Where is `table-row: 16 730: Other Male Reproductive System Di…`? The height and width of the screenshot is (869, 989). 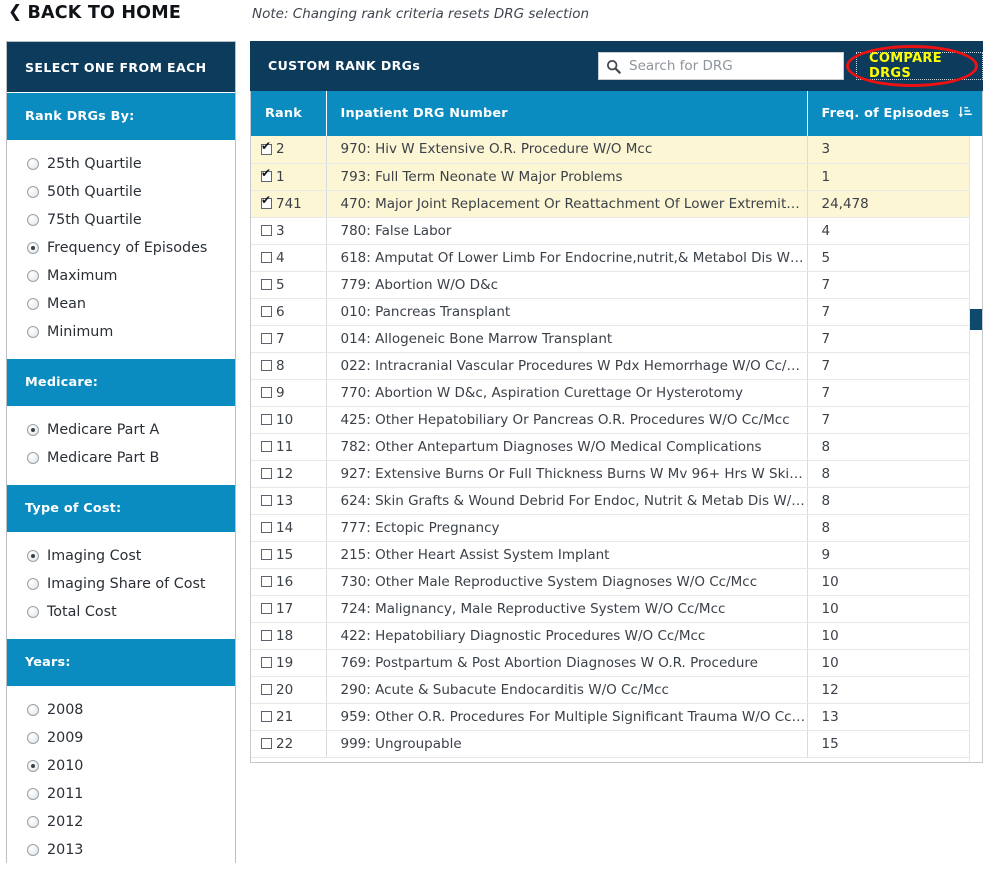
table-row: 16 730: Other Male Reproductive System Di… is located at coordinates (616, 582).